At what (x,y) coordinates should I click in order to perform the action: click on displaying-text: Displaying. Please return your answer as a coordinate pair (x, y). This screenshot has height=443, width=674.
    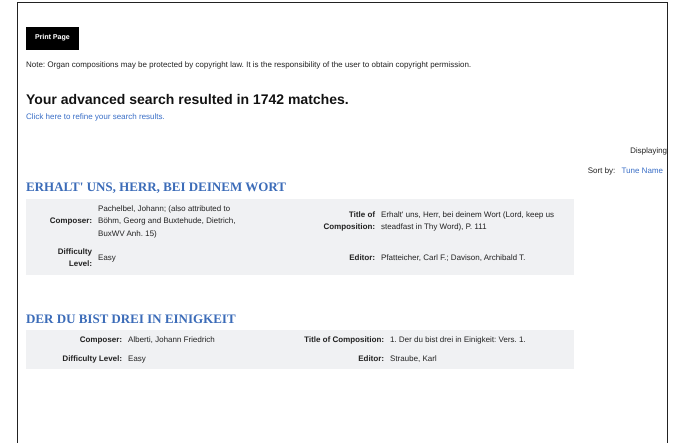
    Looking at the image, I should click on (648, 151).